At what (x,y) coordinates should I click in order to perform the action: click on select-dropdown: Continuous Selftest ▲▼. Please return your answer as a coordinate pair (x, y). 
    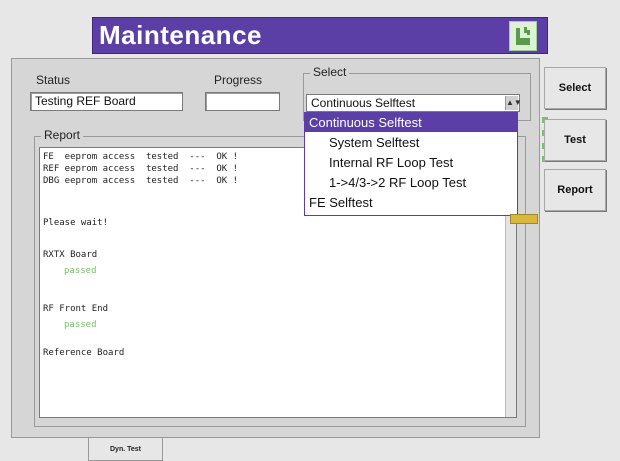
    Looking at the image, I should click on (414, 103).